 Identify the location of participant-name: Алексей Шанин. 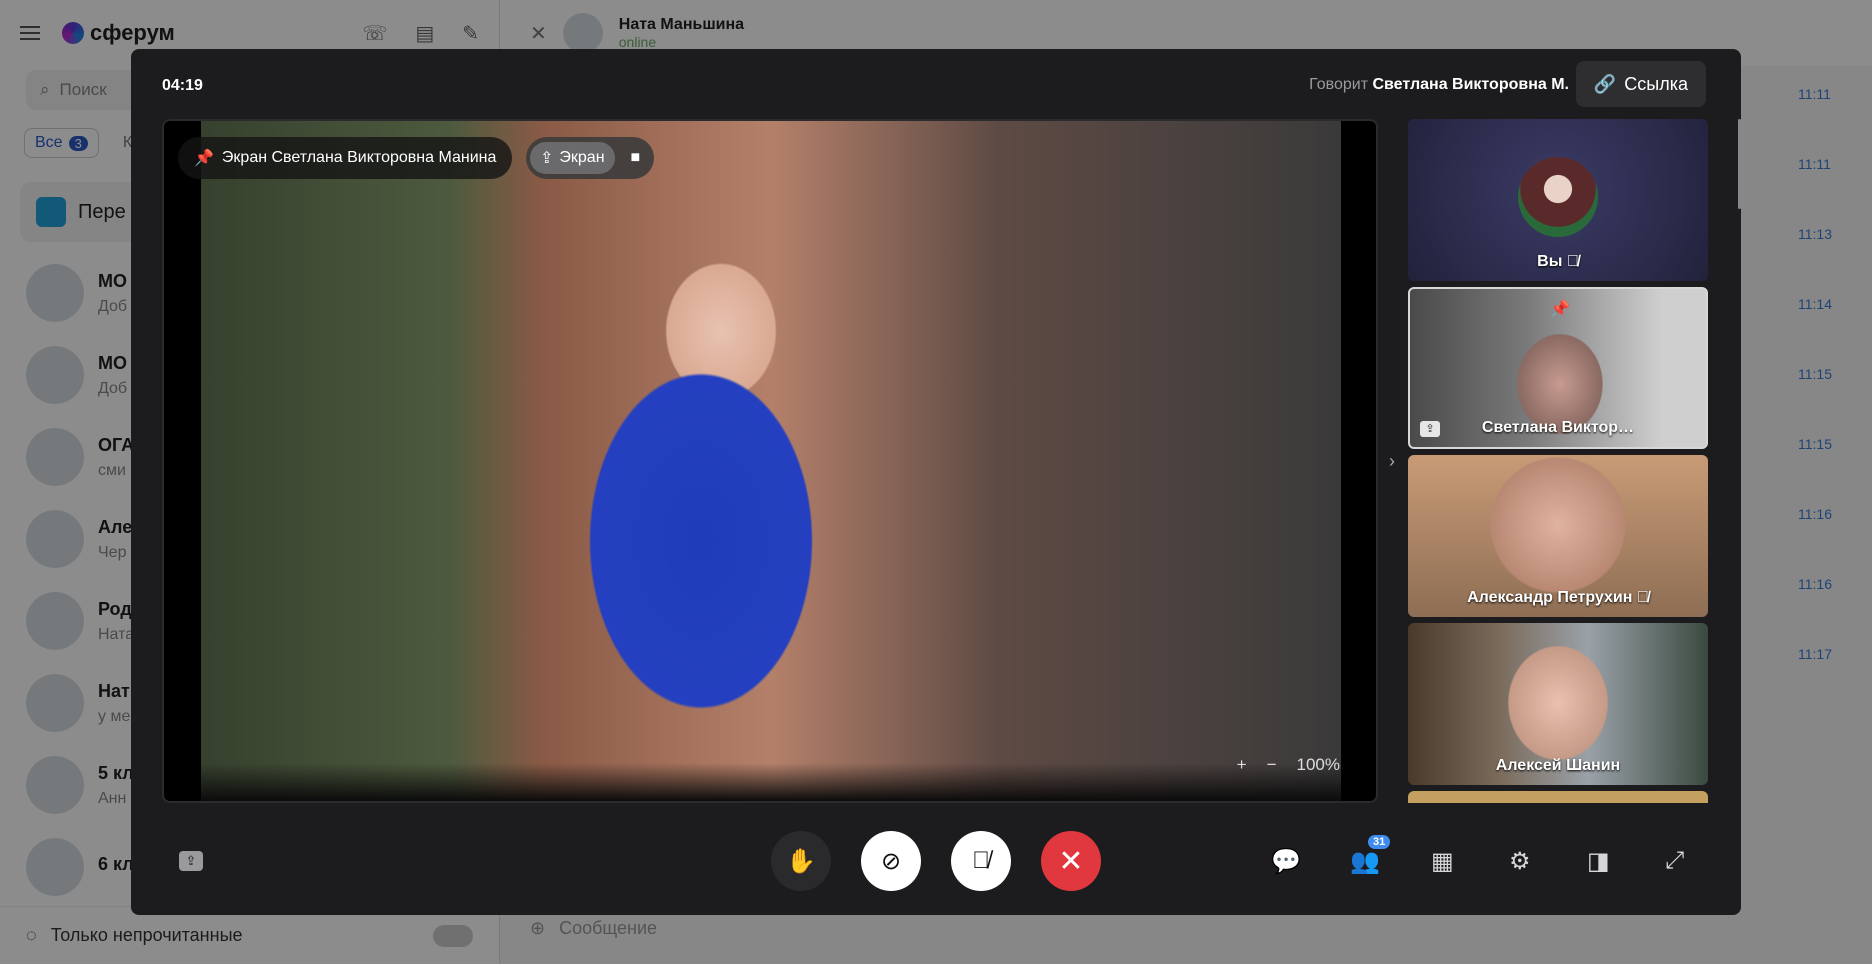
(1558, 765).